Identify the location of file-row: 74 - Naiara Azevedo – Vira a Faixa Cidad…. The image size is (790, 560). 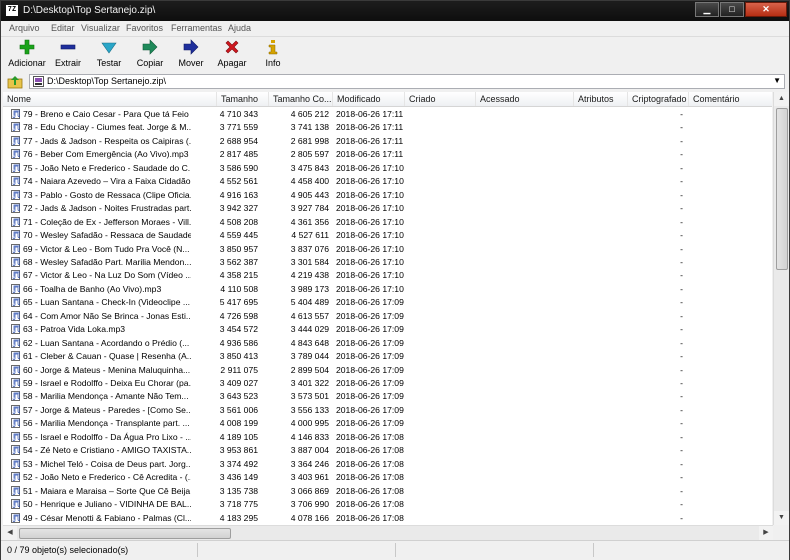
(387, 181).